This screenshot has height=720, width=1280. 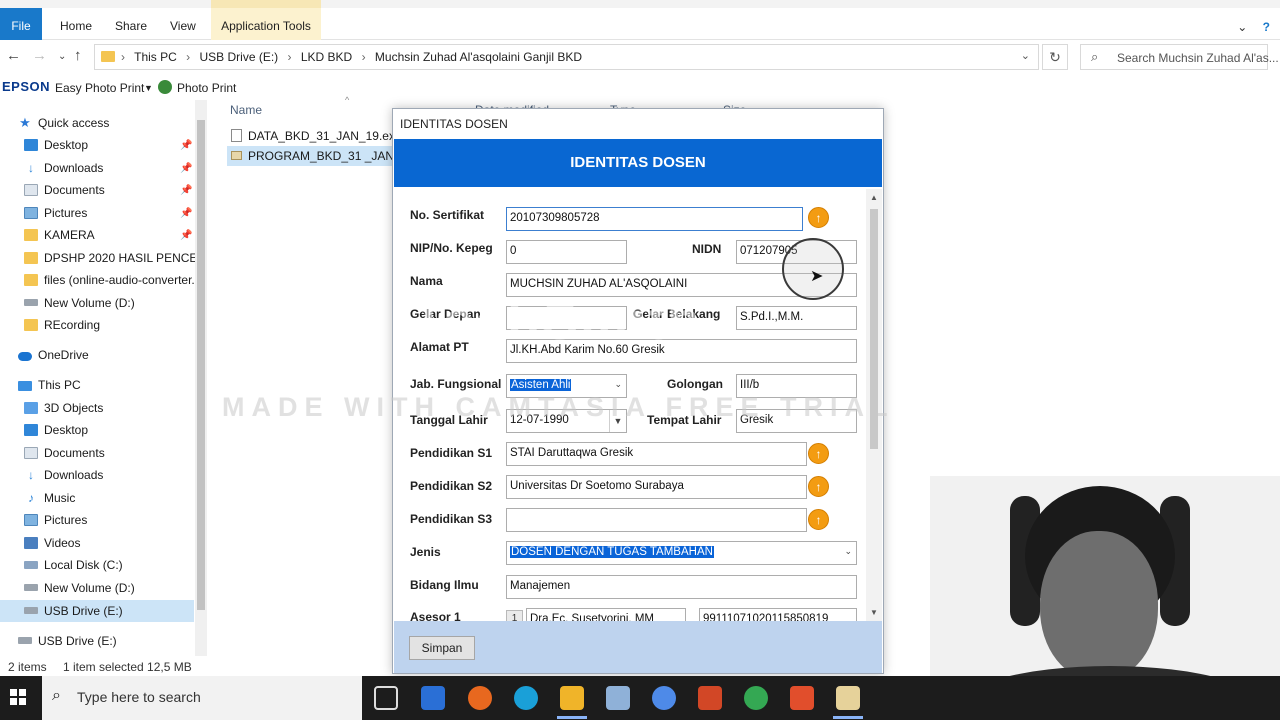 What do you see at coordinates (31, 475) in the screenshot?
I see `download-icon: ↓` at bounding box center [31, 475].